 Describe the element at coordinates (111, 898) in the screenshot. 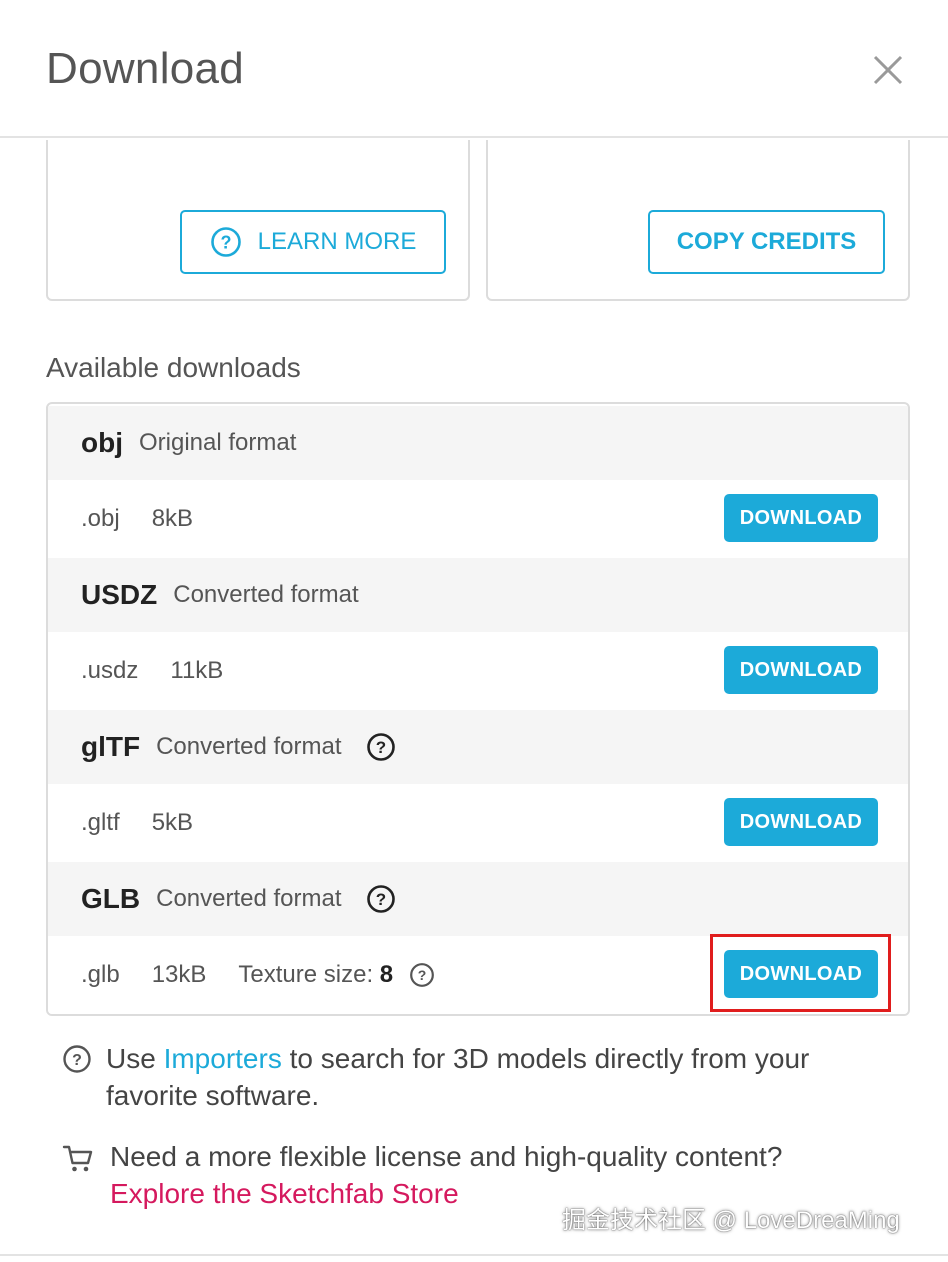

I see `format-name: GLB` at that location.